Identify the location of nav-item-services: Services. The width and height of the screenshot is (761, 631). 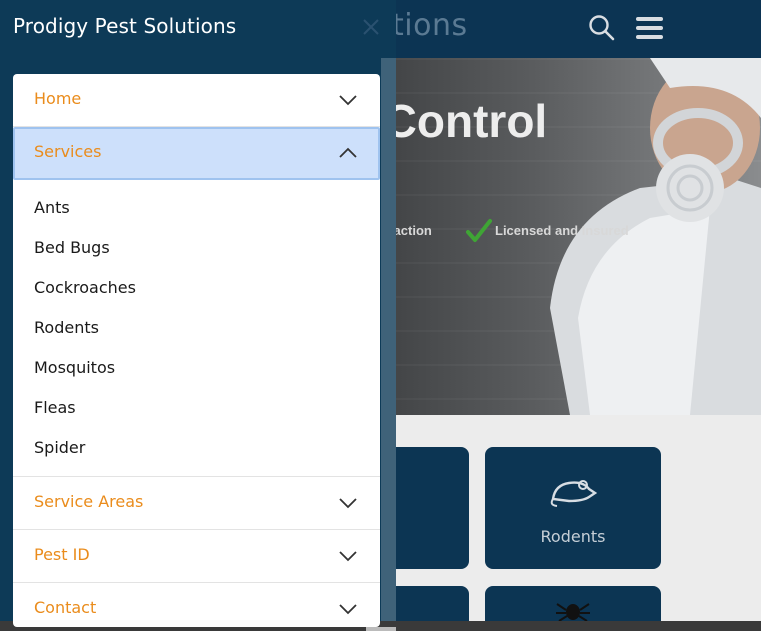
(196, 153).